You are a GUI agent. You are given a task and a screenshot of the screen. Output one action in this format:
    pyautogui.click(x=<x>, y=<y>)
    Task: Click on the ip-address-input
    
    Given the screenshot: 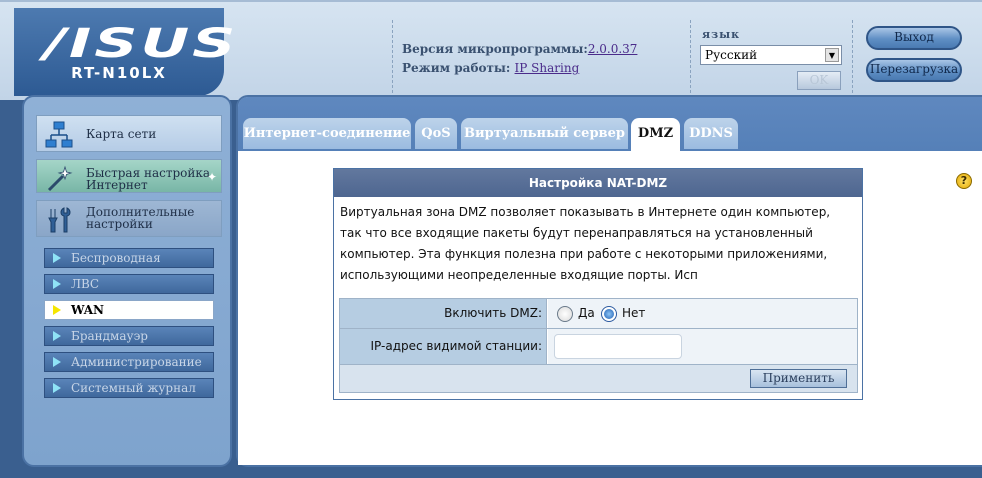 What is the action you would take?
    pyautogui.click(x=618, y=346)
    